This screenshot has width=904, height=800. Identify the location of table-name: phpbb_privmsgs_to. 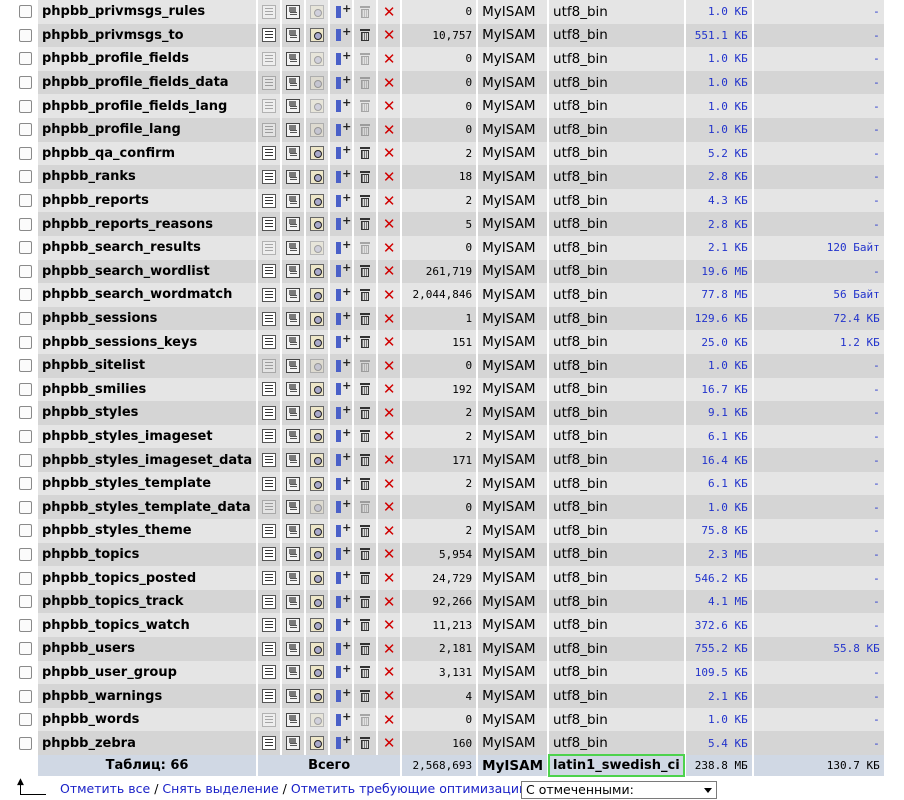
(147, 35).